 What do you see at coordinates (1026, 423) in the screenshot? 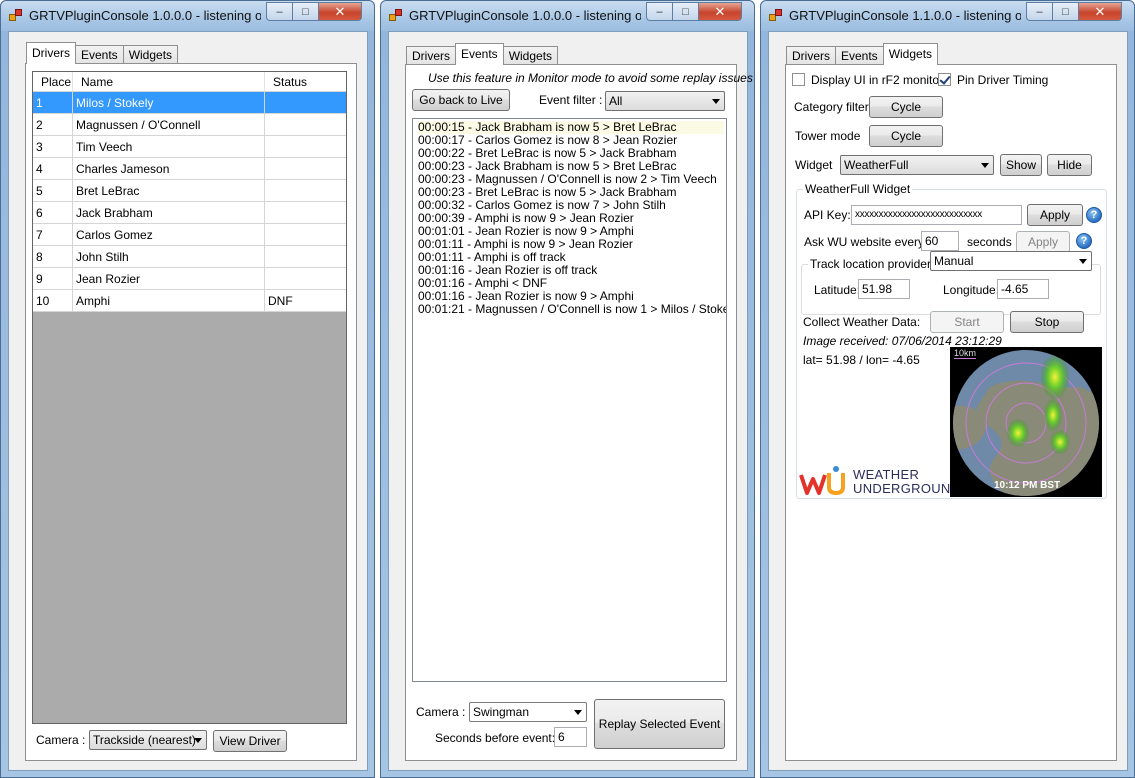
I see `radar-map` at bounding box center [1026, 423].